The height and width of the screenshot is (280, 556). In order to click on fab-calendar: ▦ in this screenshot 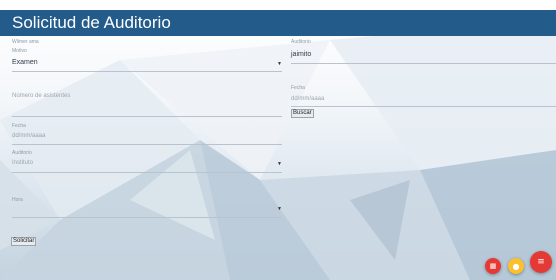, I will do `click(493, 266)`.